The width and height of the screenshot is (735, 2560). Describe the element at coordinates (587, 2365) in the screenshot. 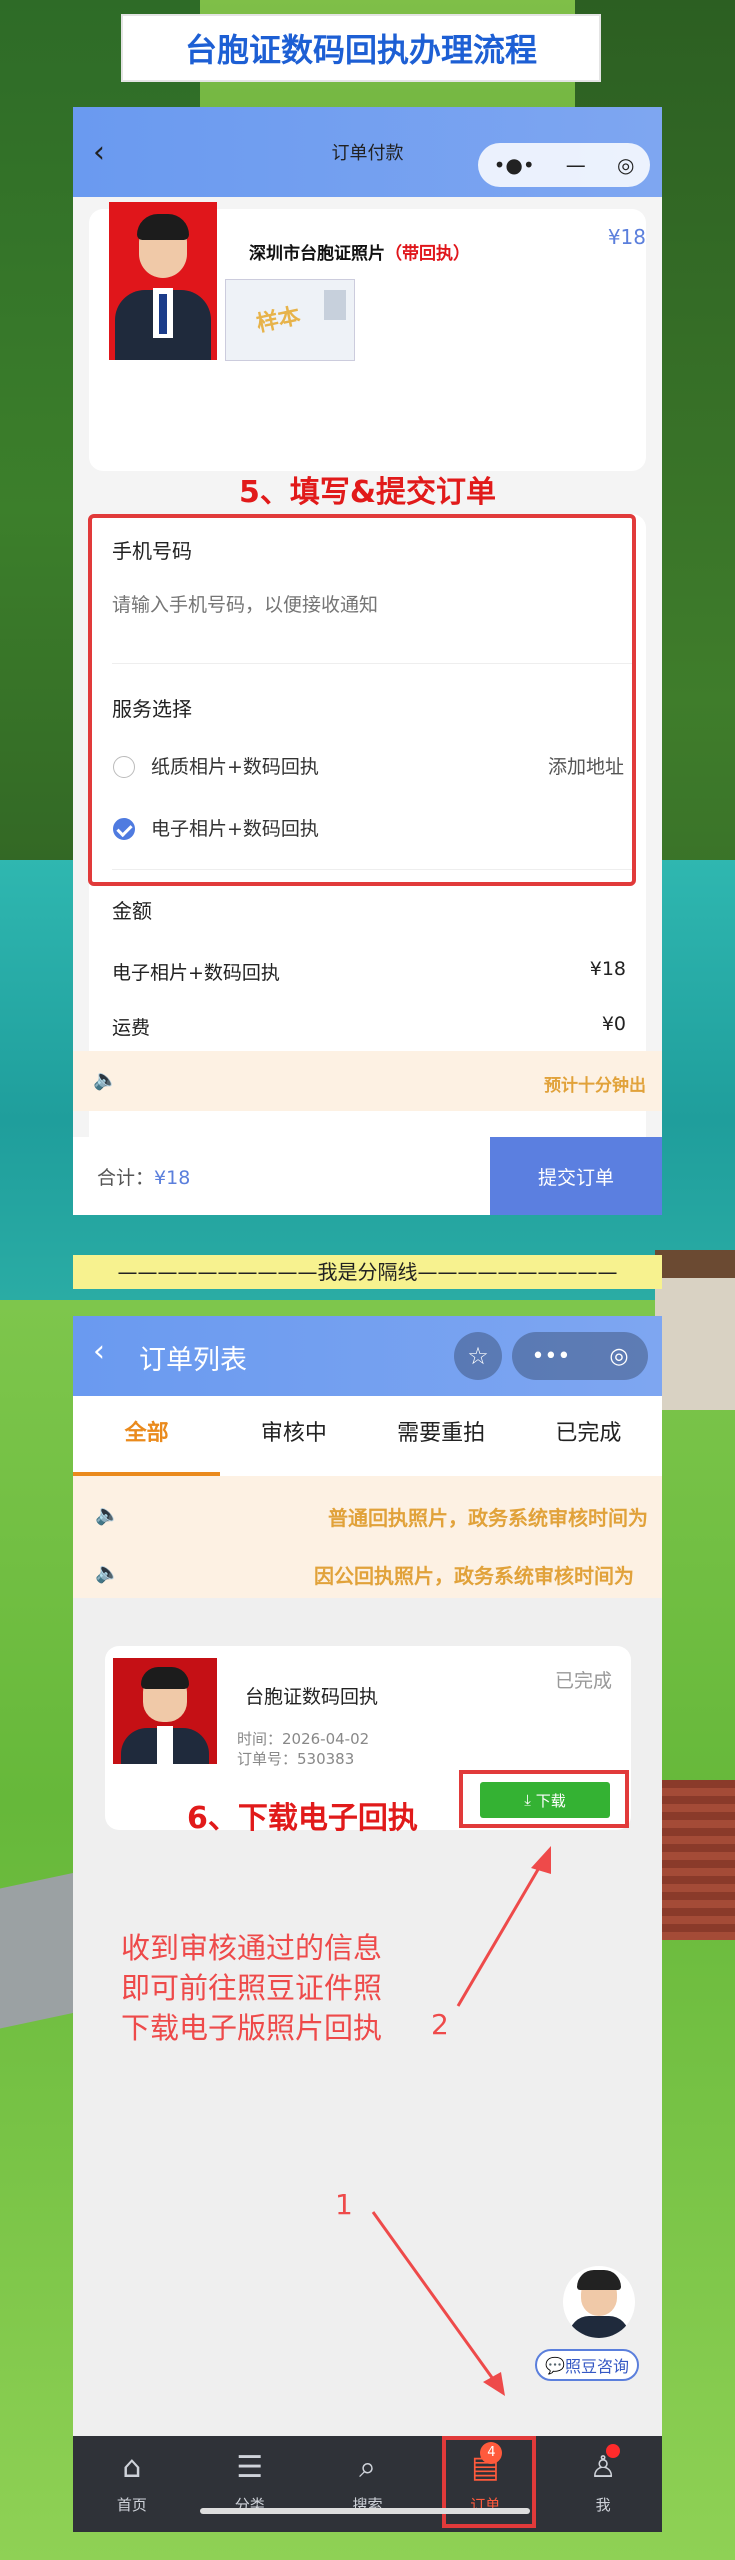

I see `consult-button: 💬 照豆咨询` at that location.